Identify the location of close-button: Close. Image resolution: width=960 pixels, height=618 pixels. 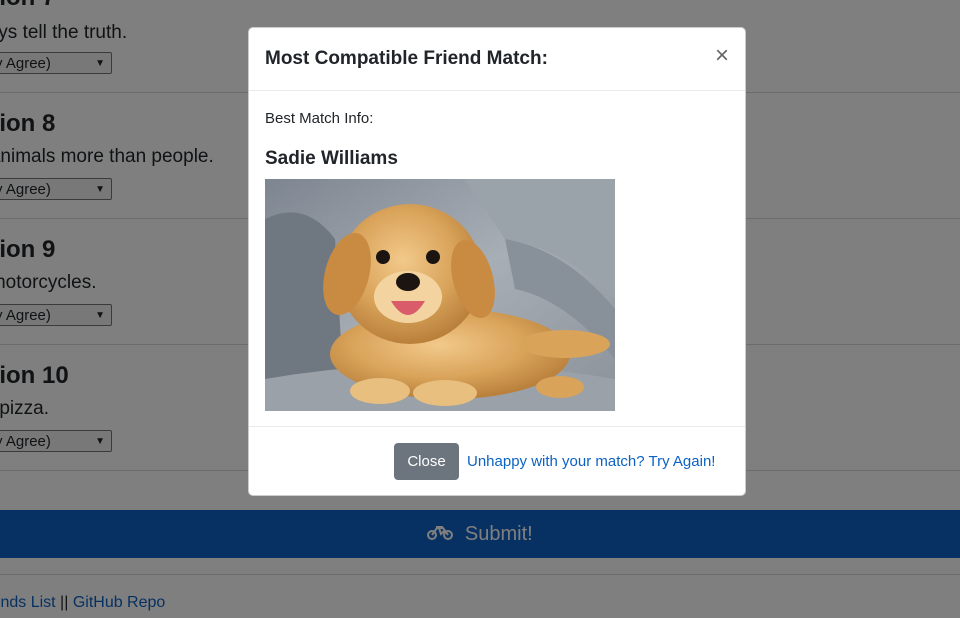
(426, 461).